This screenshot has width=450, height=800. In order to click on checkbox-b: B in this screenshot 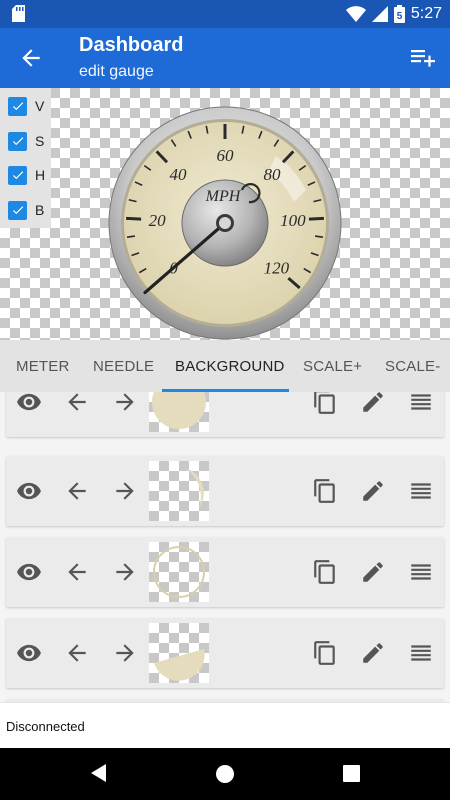, I will do `click(26, 210)`.